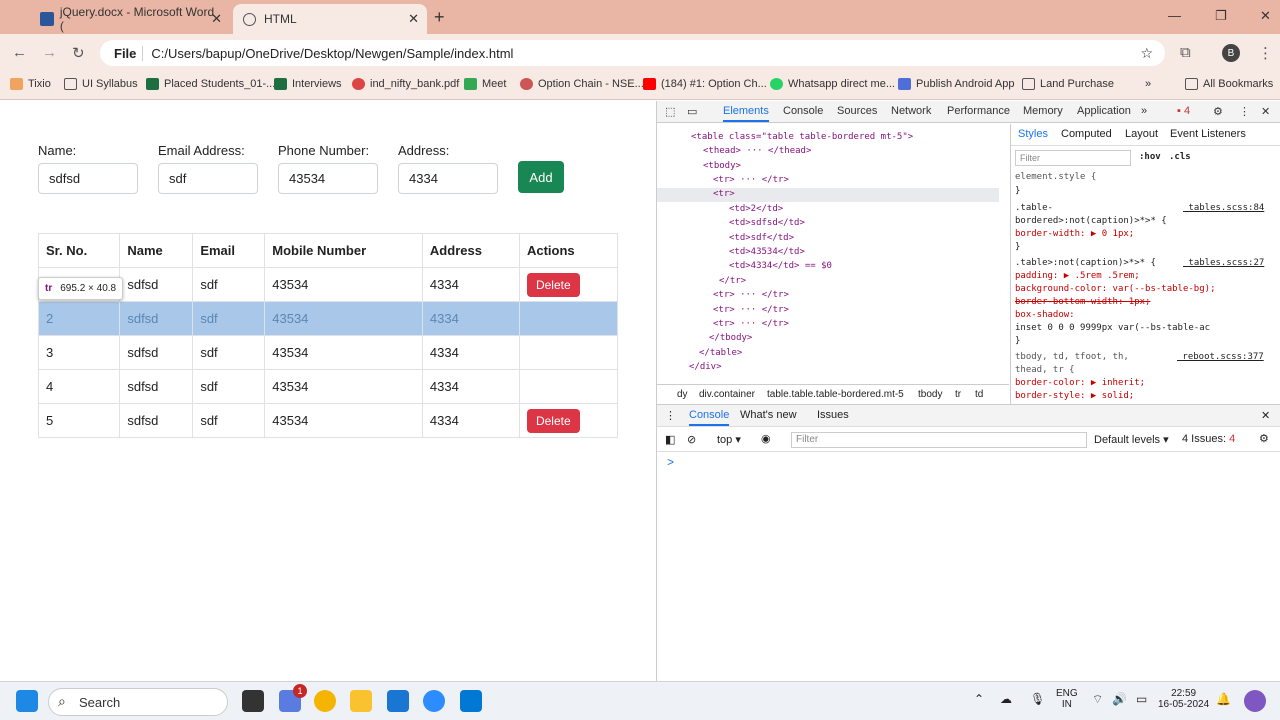 This screenshot has height=720, width=1280. What do you see at coordinates (138, 702) in the screenshot?
I see `taskbar-search: ⌕ Search` at bounding box center [138, 702].